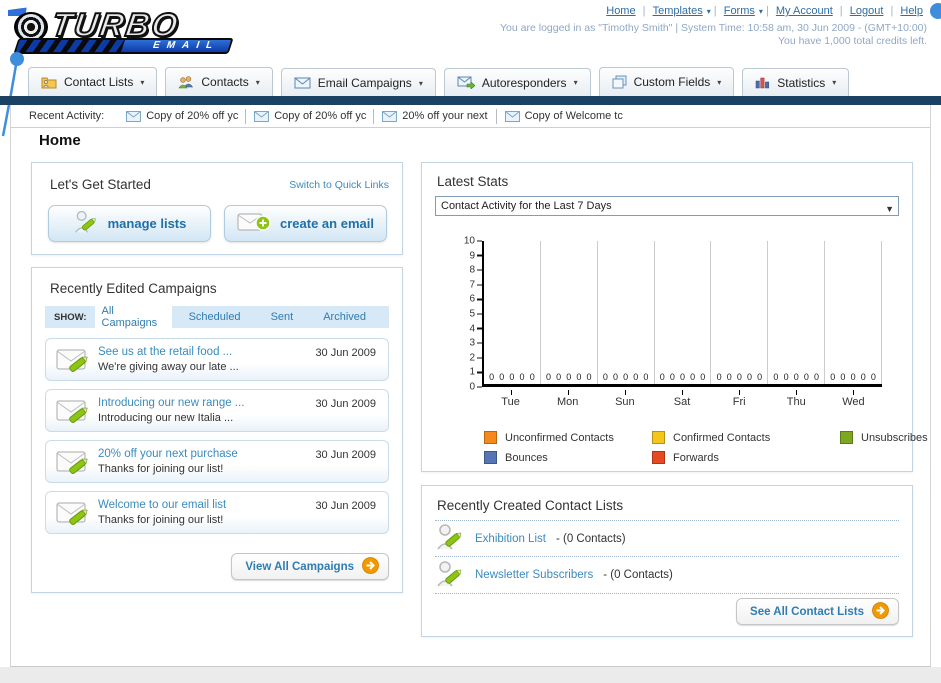 Image resolution: width=941 pixels, height=683 pixels. Describe the element at coordinates (867, 11) in the screenshot. I see `top-link-logout: Logout` at that location.